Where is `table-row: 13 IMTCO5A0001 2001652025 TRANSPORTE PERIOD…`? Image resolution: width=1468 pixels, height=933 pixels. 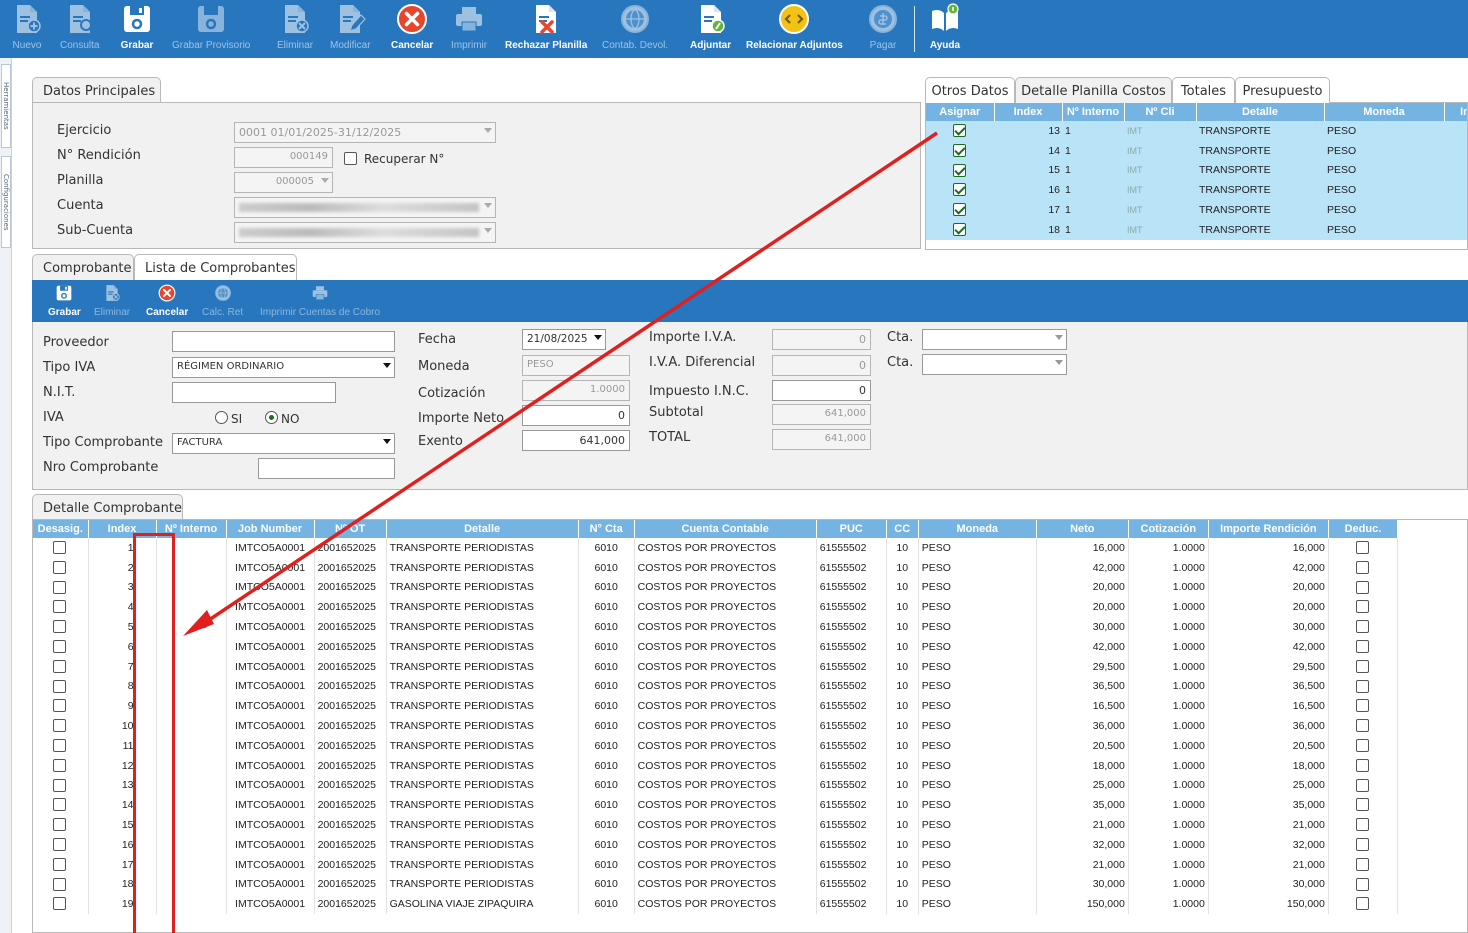 table-row: 13 IMTCO5A0001 2001652025 TRANSPORTE PERIOD… is located at coordinates (716, 785).